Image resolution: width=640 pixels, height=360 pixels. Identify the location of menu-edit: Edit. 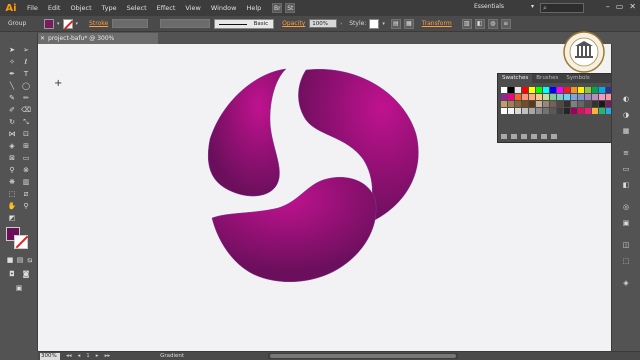
(54, 8).